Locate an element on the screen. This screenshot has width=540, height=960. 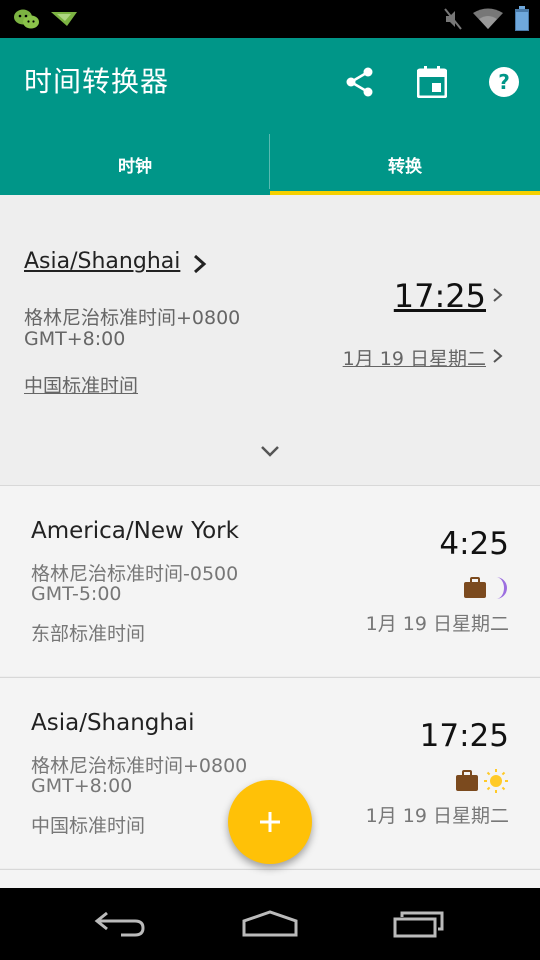
tab-clock: 时钟 is located at coordinates (135, 164).